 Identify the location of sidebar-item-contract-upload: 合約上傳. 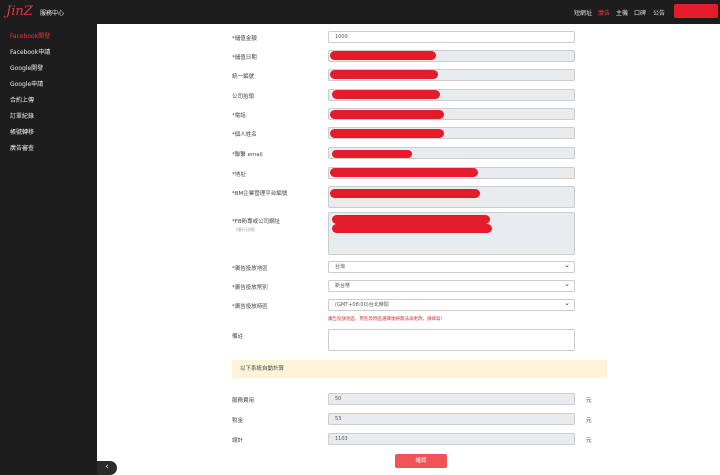
(22, 99).